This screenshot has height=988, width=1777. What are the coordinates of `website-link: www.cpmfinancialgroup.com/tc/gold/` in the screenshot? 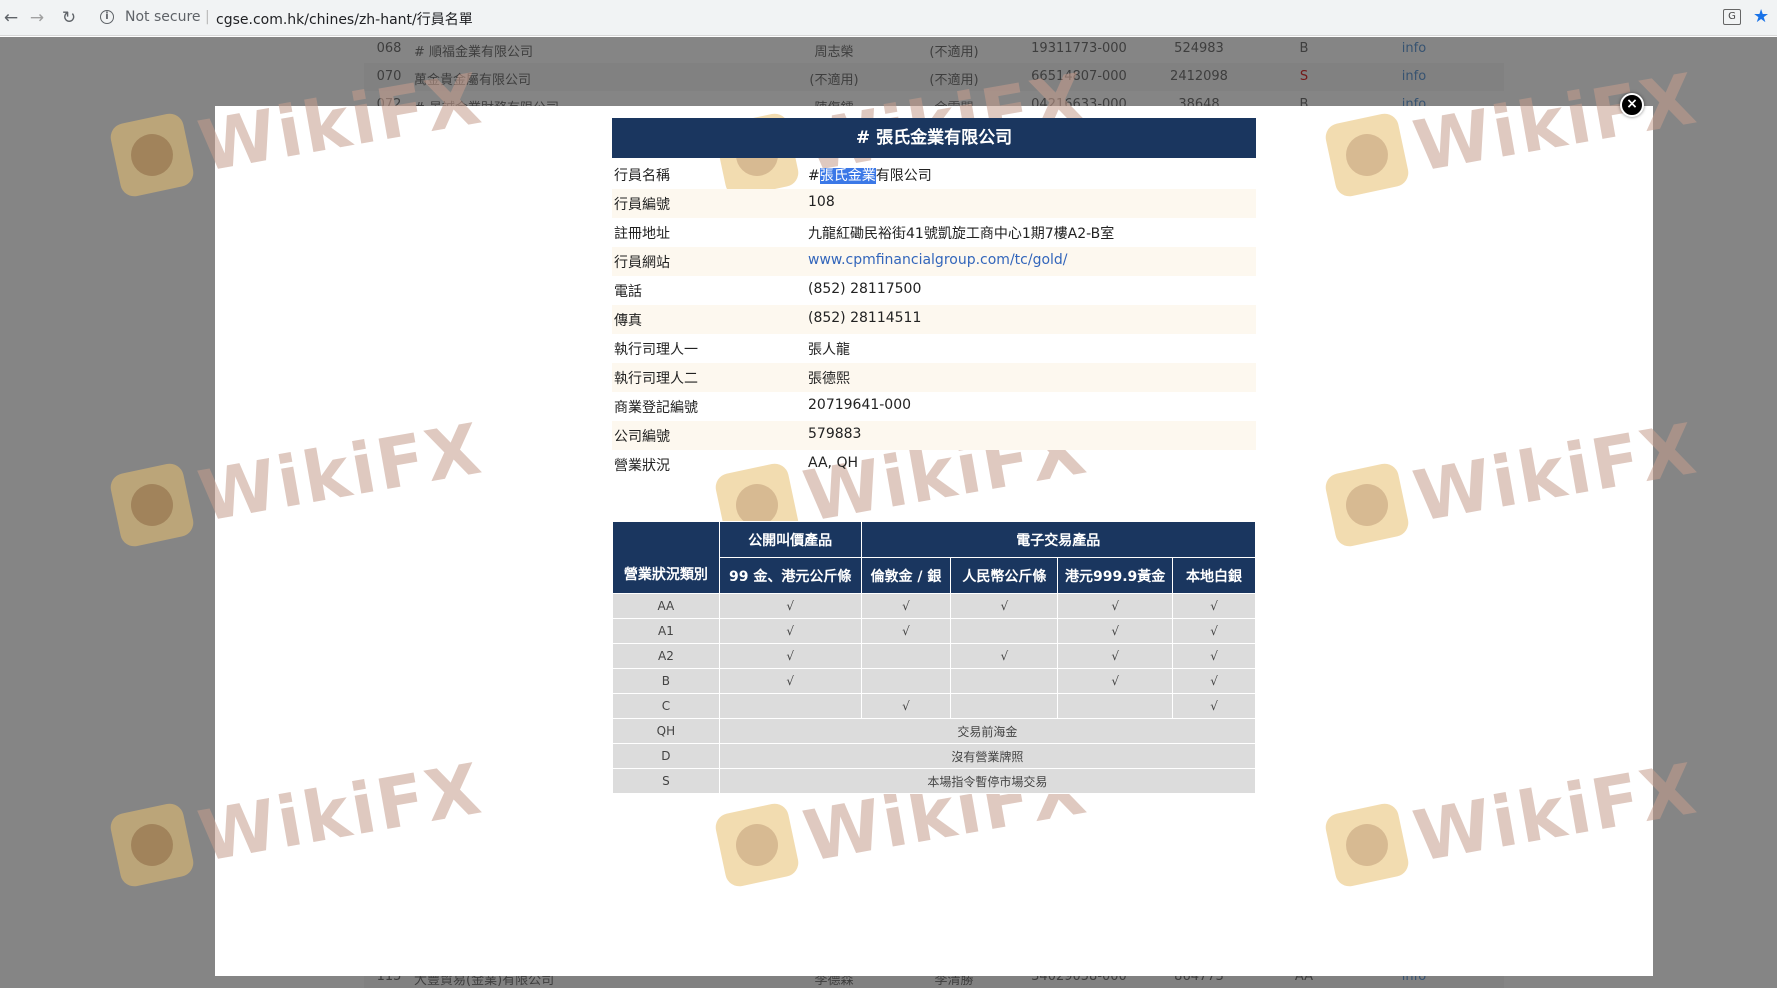 It's located at (938, 260).